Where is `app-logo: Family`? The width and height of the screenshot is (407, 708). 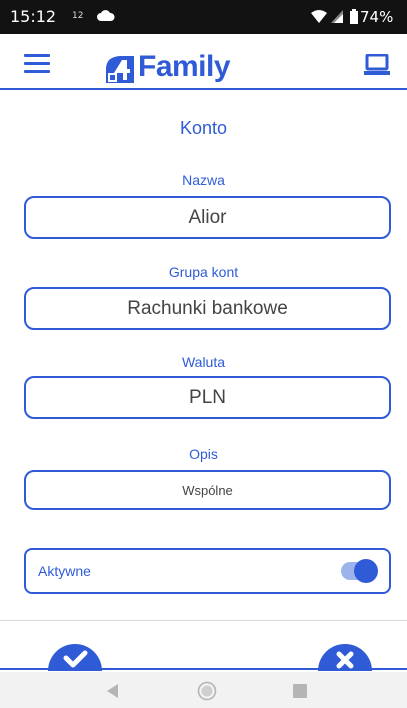 app-logo: Family is located at coordinates (175, 68).